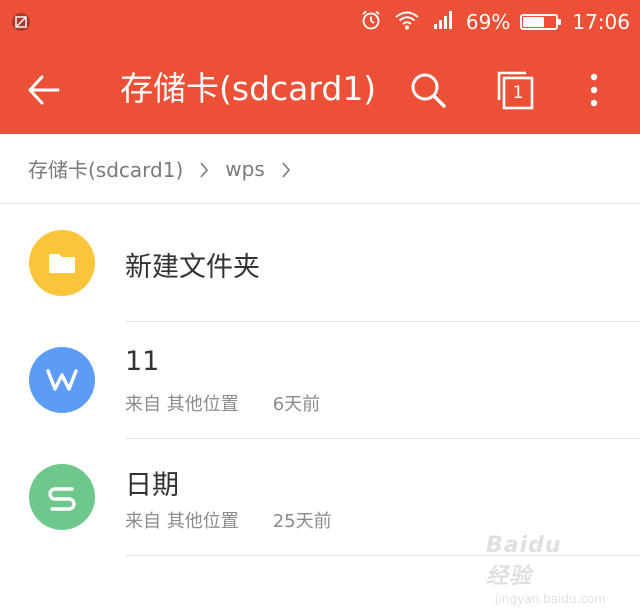 The height and width of the screenshot is (612, 640). What do you see at coordinates (192, 267) in the screenshot?
I see `file-name: 新建文件夹` at bounding box center [192, 267].